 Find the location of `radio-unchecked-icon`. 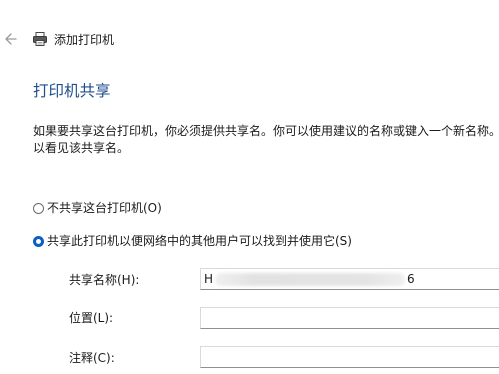

radio-unchecked-icon is located at coordinates (38, 208).